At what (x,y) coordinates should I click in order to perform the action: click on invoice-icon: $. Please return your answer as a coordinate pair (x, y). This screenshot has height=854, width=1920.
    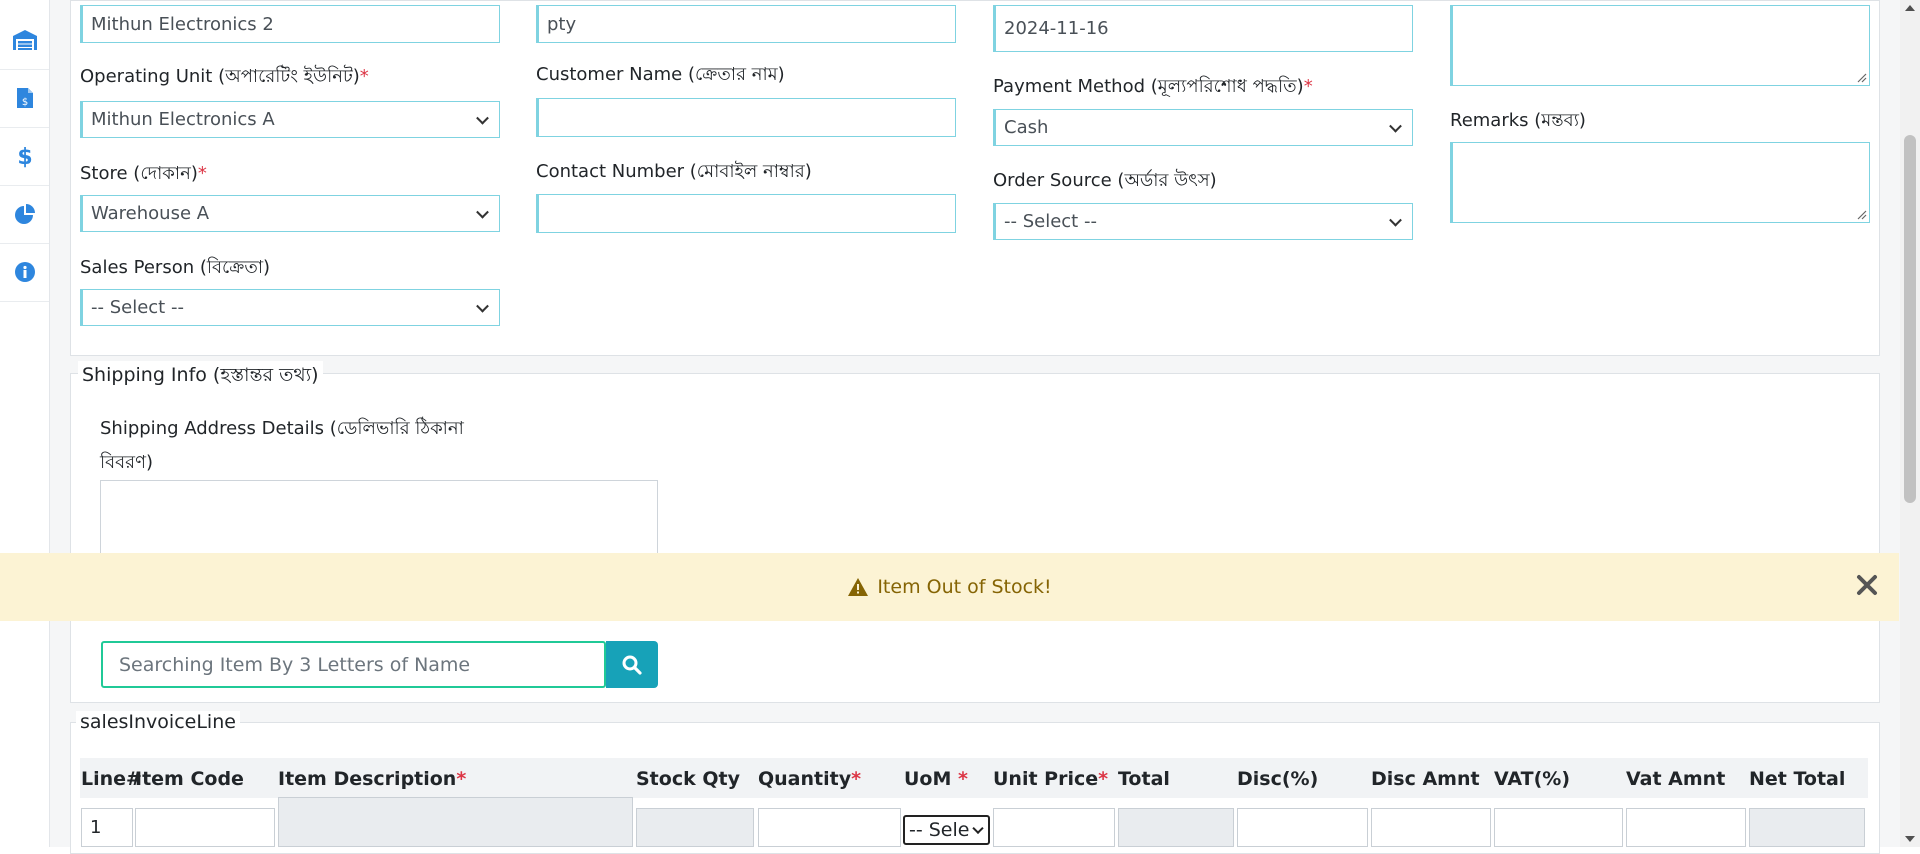
    Looking at the image, I should click on (24, 98).